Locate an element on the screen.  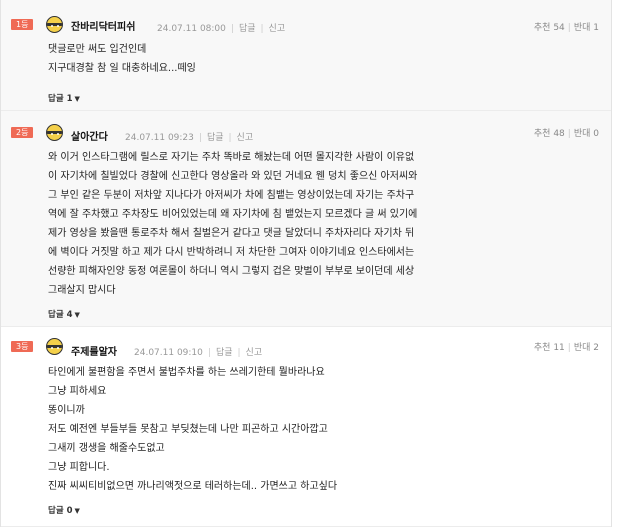
author-nickname: 잔바리닥터피쉬 is located at coordinates (103, 25).